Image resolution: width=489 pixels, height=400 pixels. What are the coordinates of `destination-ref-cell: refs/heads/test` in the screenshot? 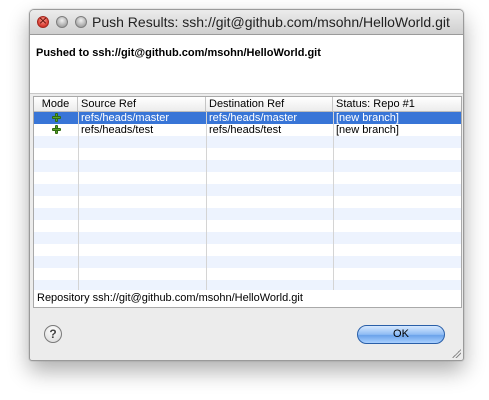 It's located at (245, 130).